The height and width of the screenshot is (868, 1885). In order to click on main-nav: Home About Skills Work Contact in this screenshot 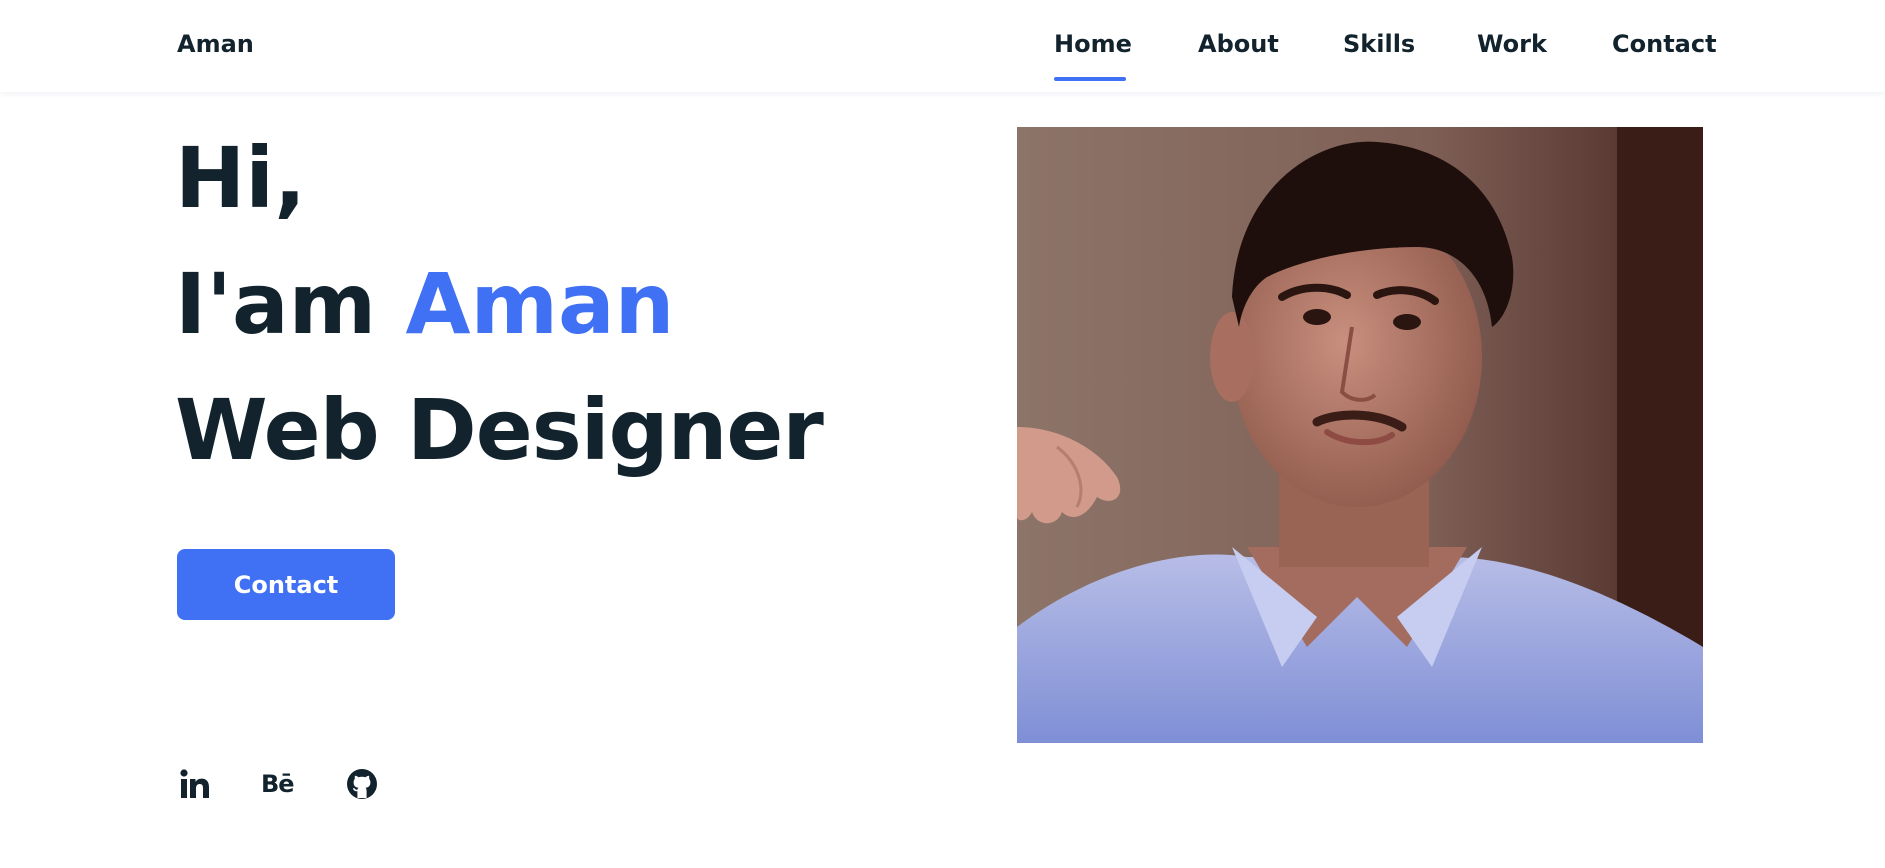, I will do `click(942, 60)`.